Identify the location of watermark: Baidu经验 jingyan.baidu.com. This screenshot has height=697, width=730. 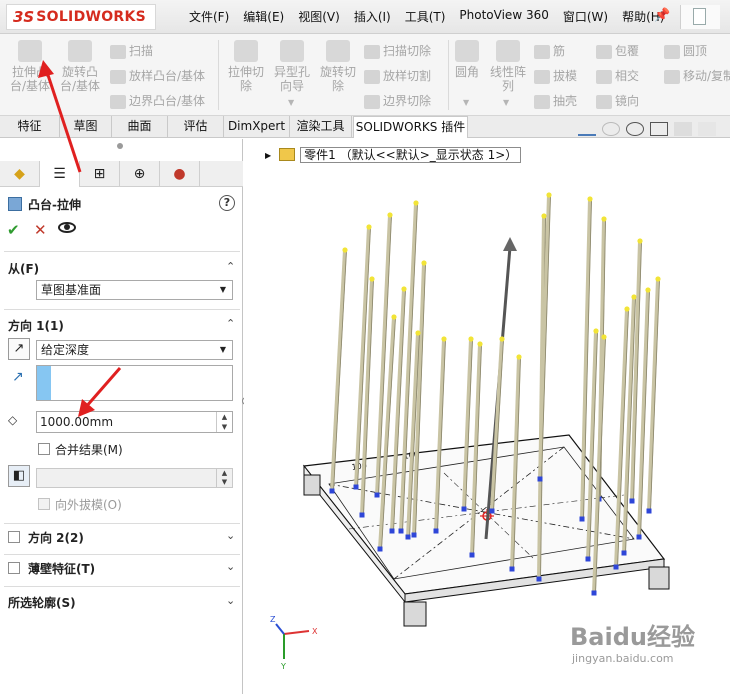
(632, 641).